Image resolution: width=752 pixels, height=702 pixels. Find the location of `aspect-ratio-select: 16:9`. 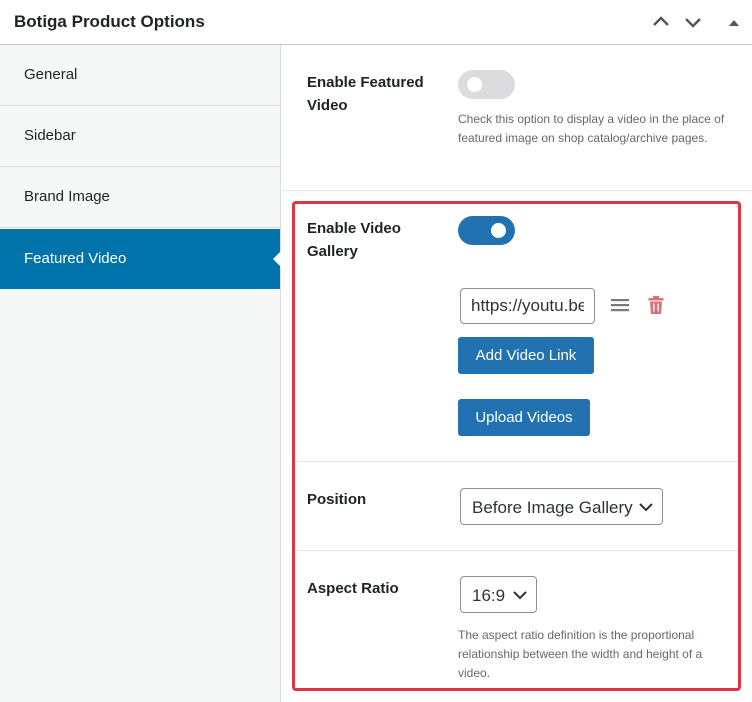

aspect-ratio-select: 16:9 is located at coordinates (498, 594).